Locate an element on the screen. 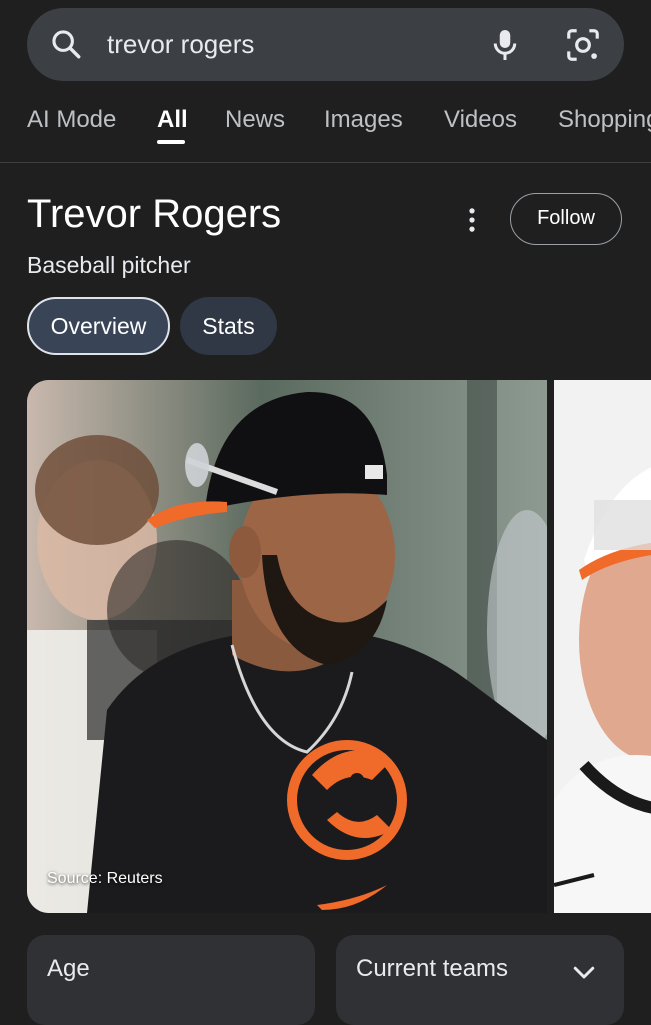 The width and height of the screenshot is (651, 1025). search-tabs: AI Mode All News Images Videos Shopping is located at coordinates (325, 122).